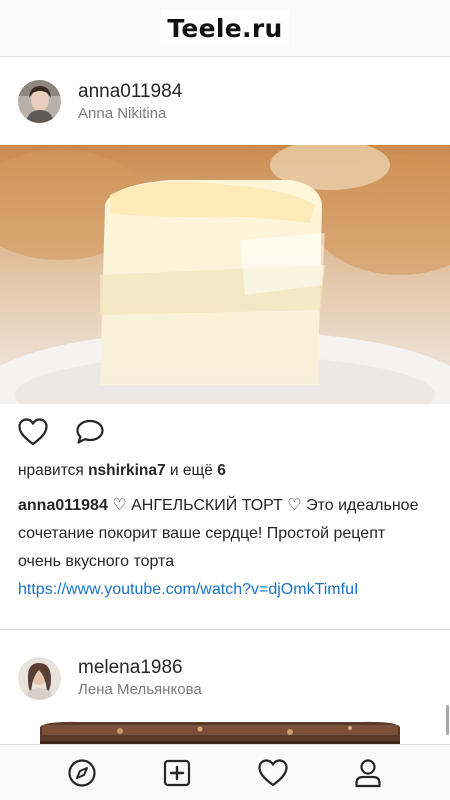 The width and height of the screenshot is (450, 800). Describe the element at coordinates (51, 470) in the screenshot. I see `likes-prefix: нравится` at that location.